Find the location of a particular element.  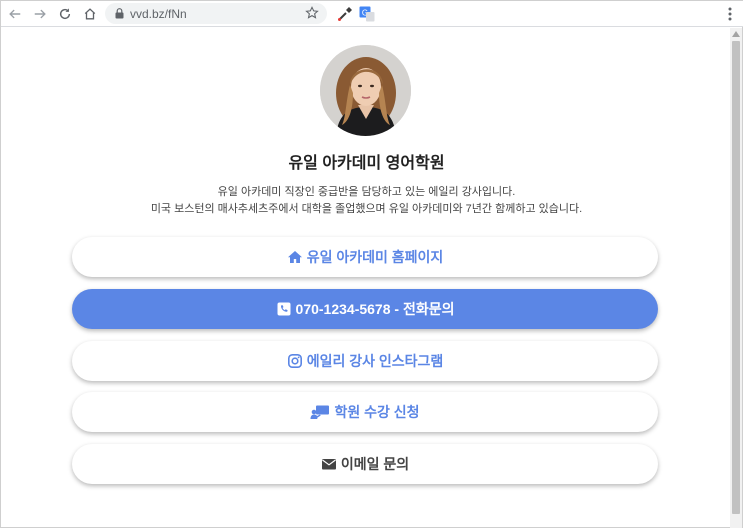

phone-inquiry-button: 070-1234-5678 - 전화문의 is located at coordinates (365, 309).